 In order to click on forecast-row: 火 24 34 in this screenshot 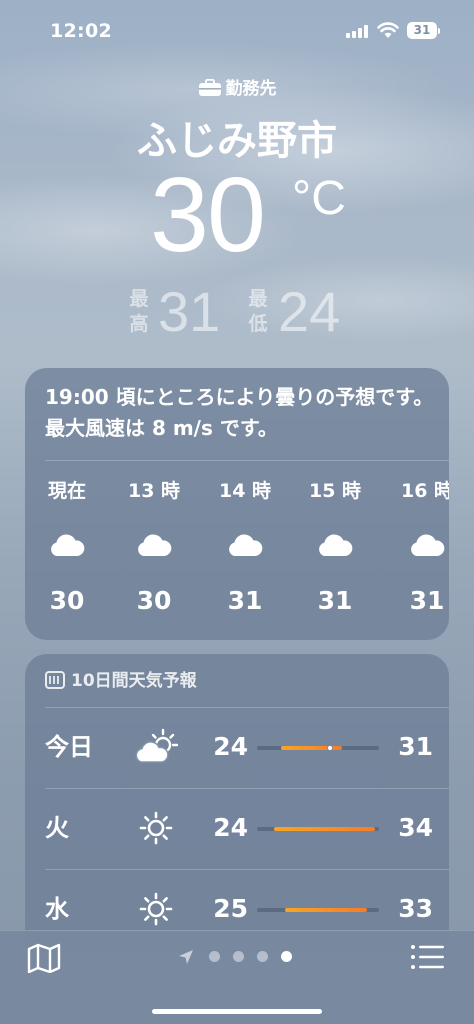, I will do `click(237, 829)`.